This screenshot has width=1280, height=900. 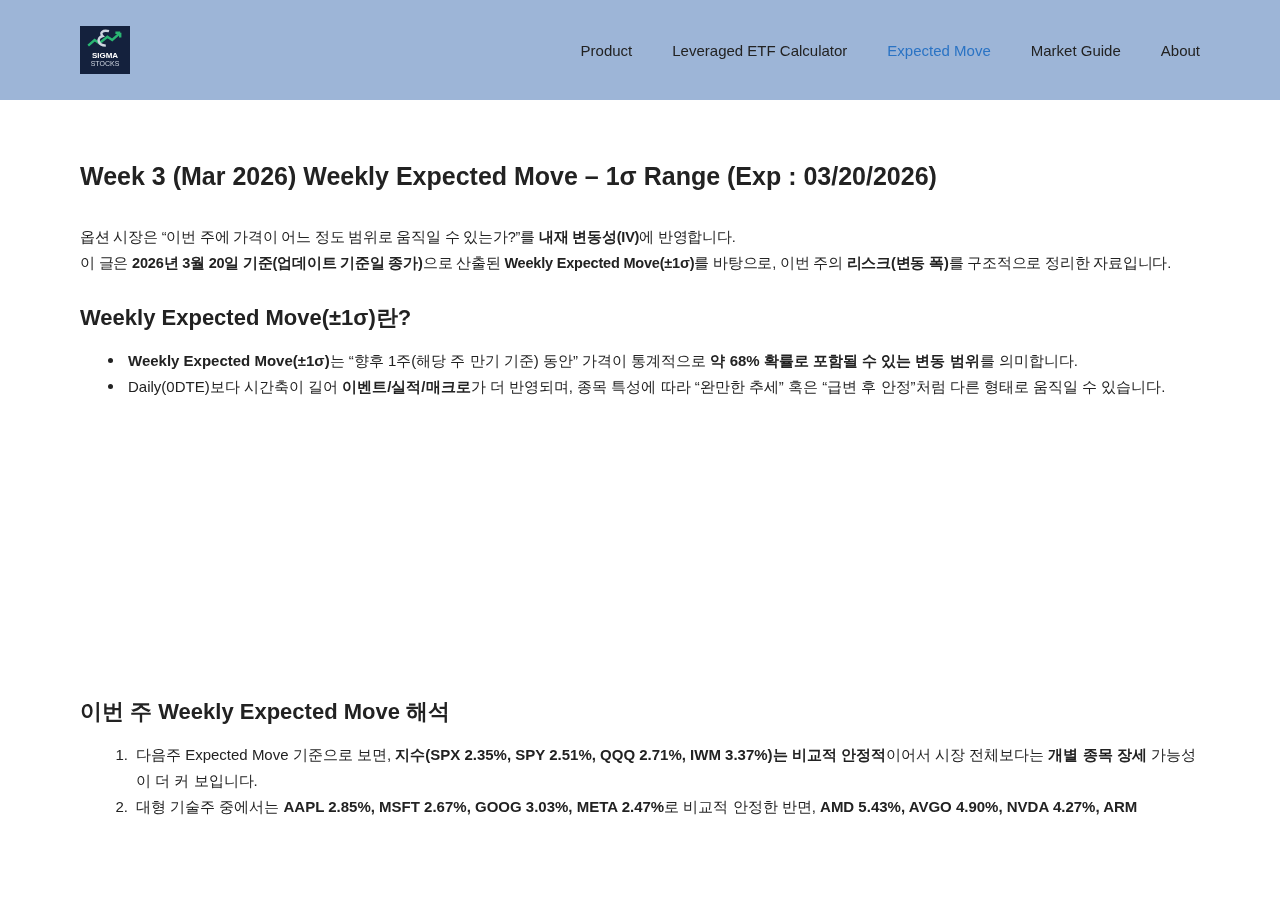 What do you see at coordinates (760, 50) in the screenshot?
I see `nav-link: Leveraged ETF Calculator` at bounding box center [760, 50].